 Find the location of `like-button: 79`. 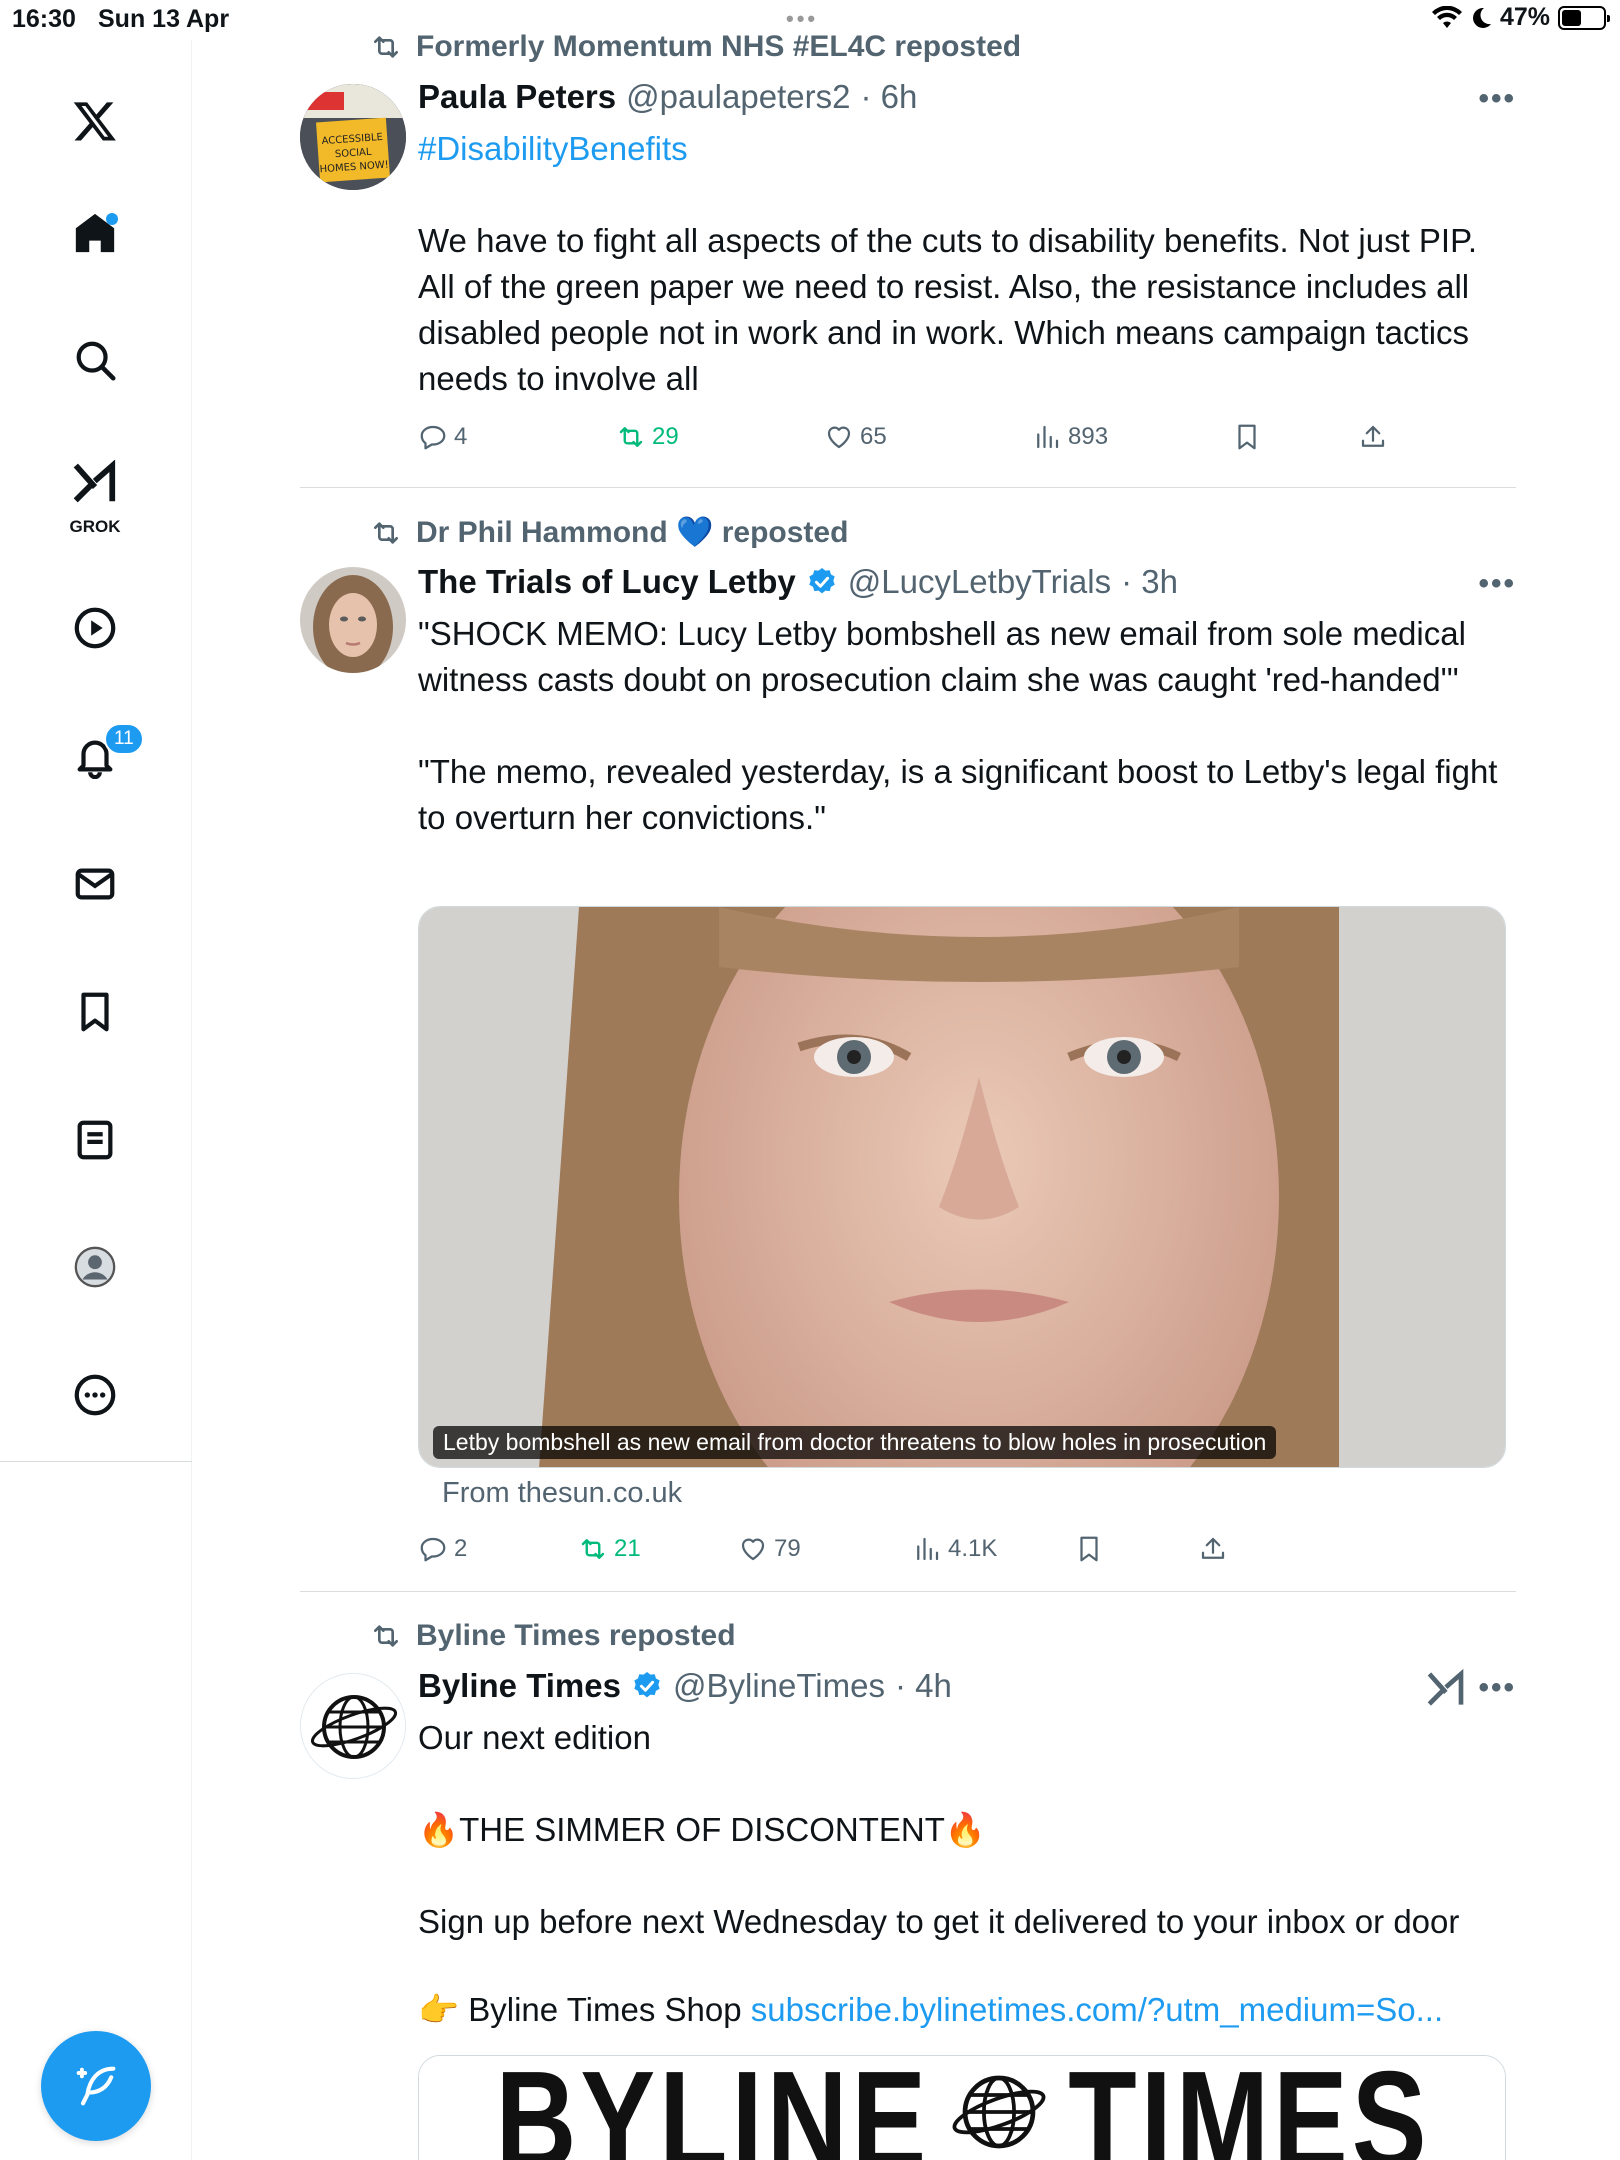

like-button: 79 is located at coordinates (769, 1549).